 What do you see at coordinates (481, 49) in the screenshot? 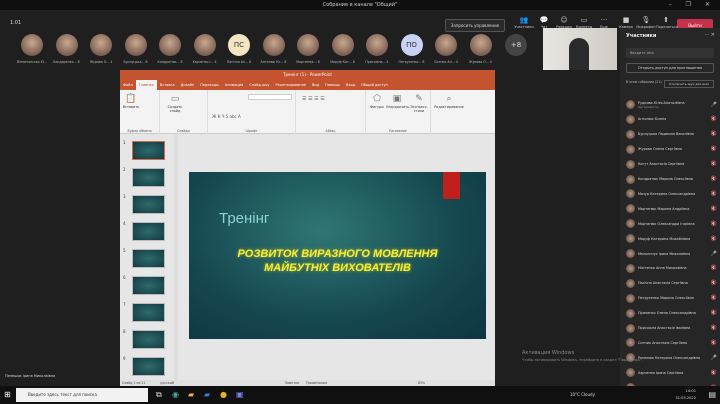
I see `participant-avatar: Жукова О... 4` at bounding box center [481, 49].